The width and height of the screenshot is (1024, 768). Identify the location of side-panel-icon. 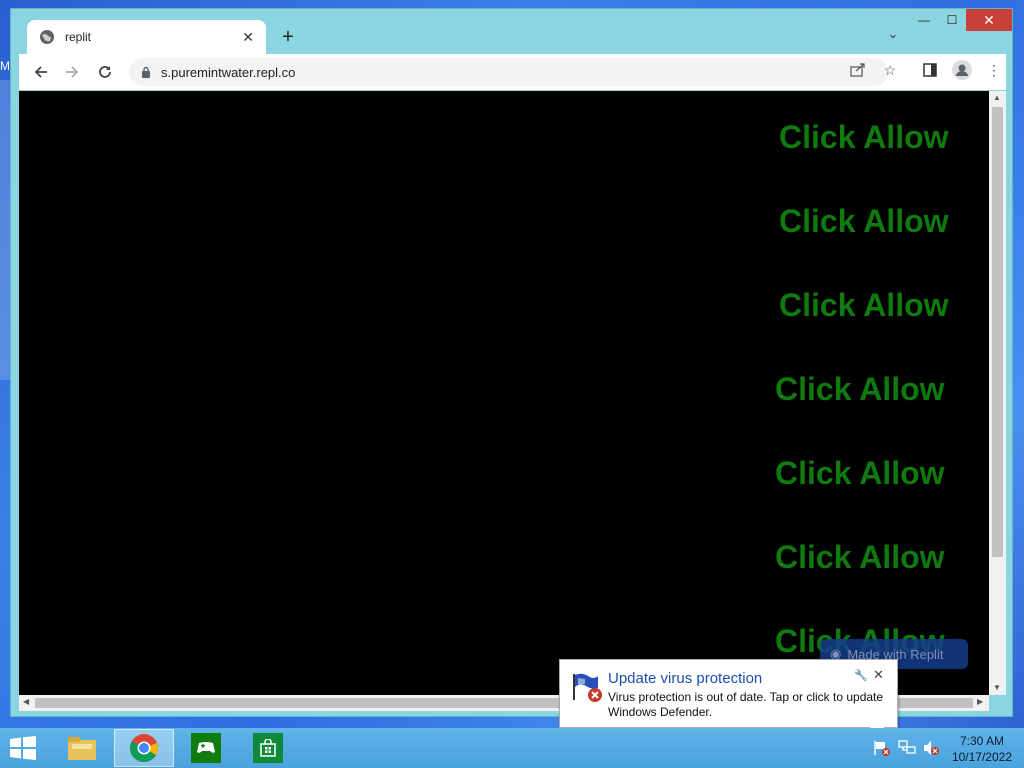
(930, 70).